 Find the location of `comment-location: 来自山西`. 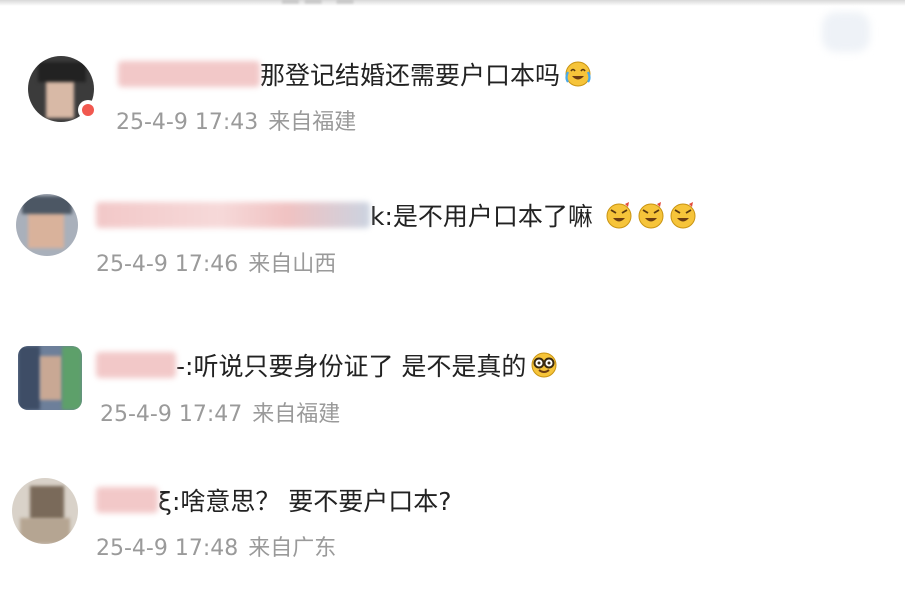

comment-location: 来自山西 is located at coordinates (292, 264).